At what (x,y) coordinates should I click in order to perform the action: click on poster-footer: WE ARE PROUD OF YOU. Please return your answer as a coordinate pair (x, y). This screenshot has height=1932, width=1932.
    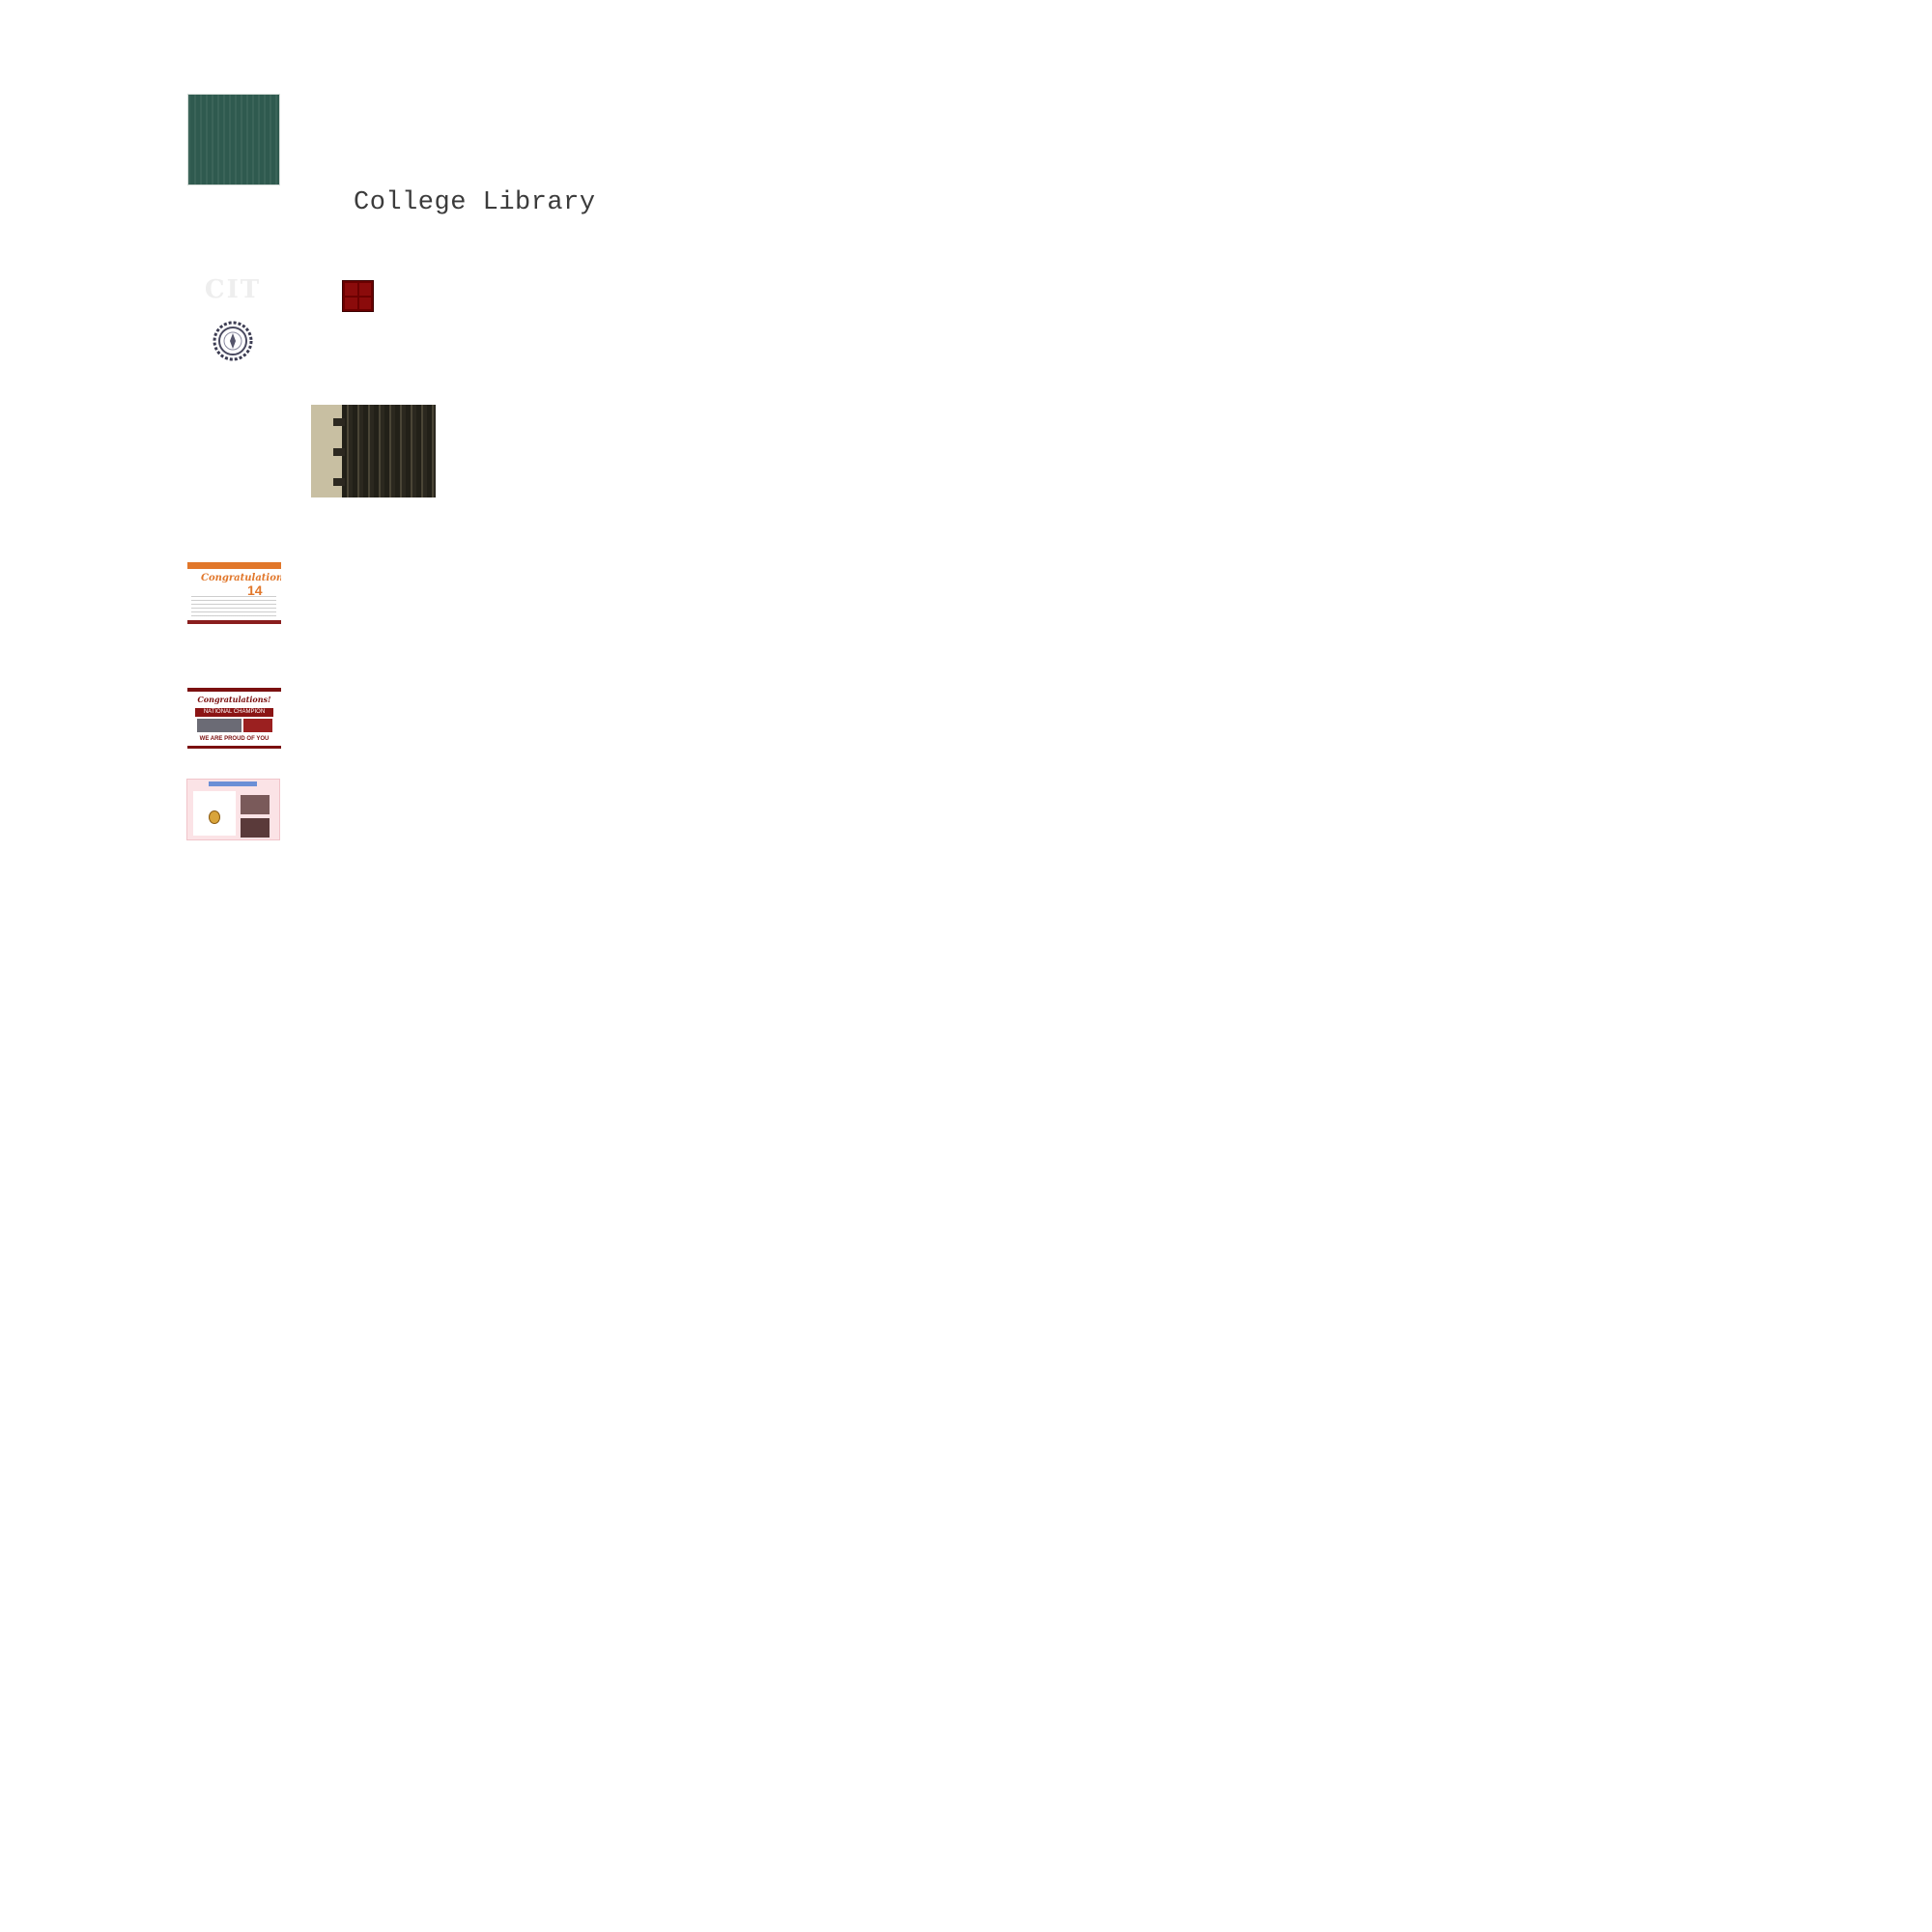
    Looking at the image, I should click on (234, 739).